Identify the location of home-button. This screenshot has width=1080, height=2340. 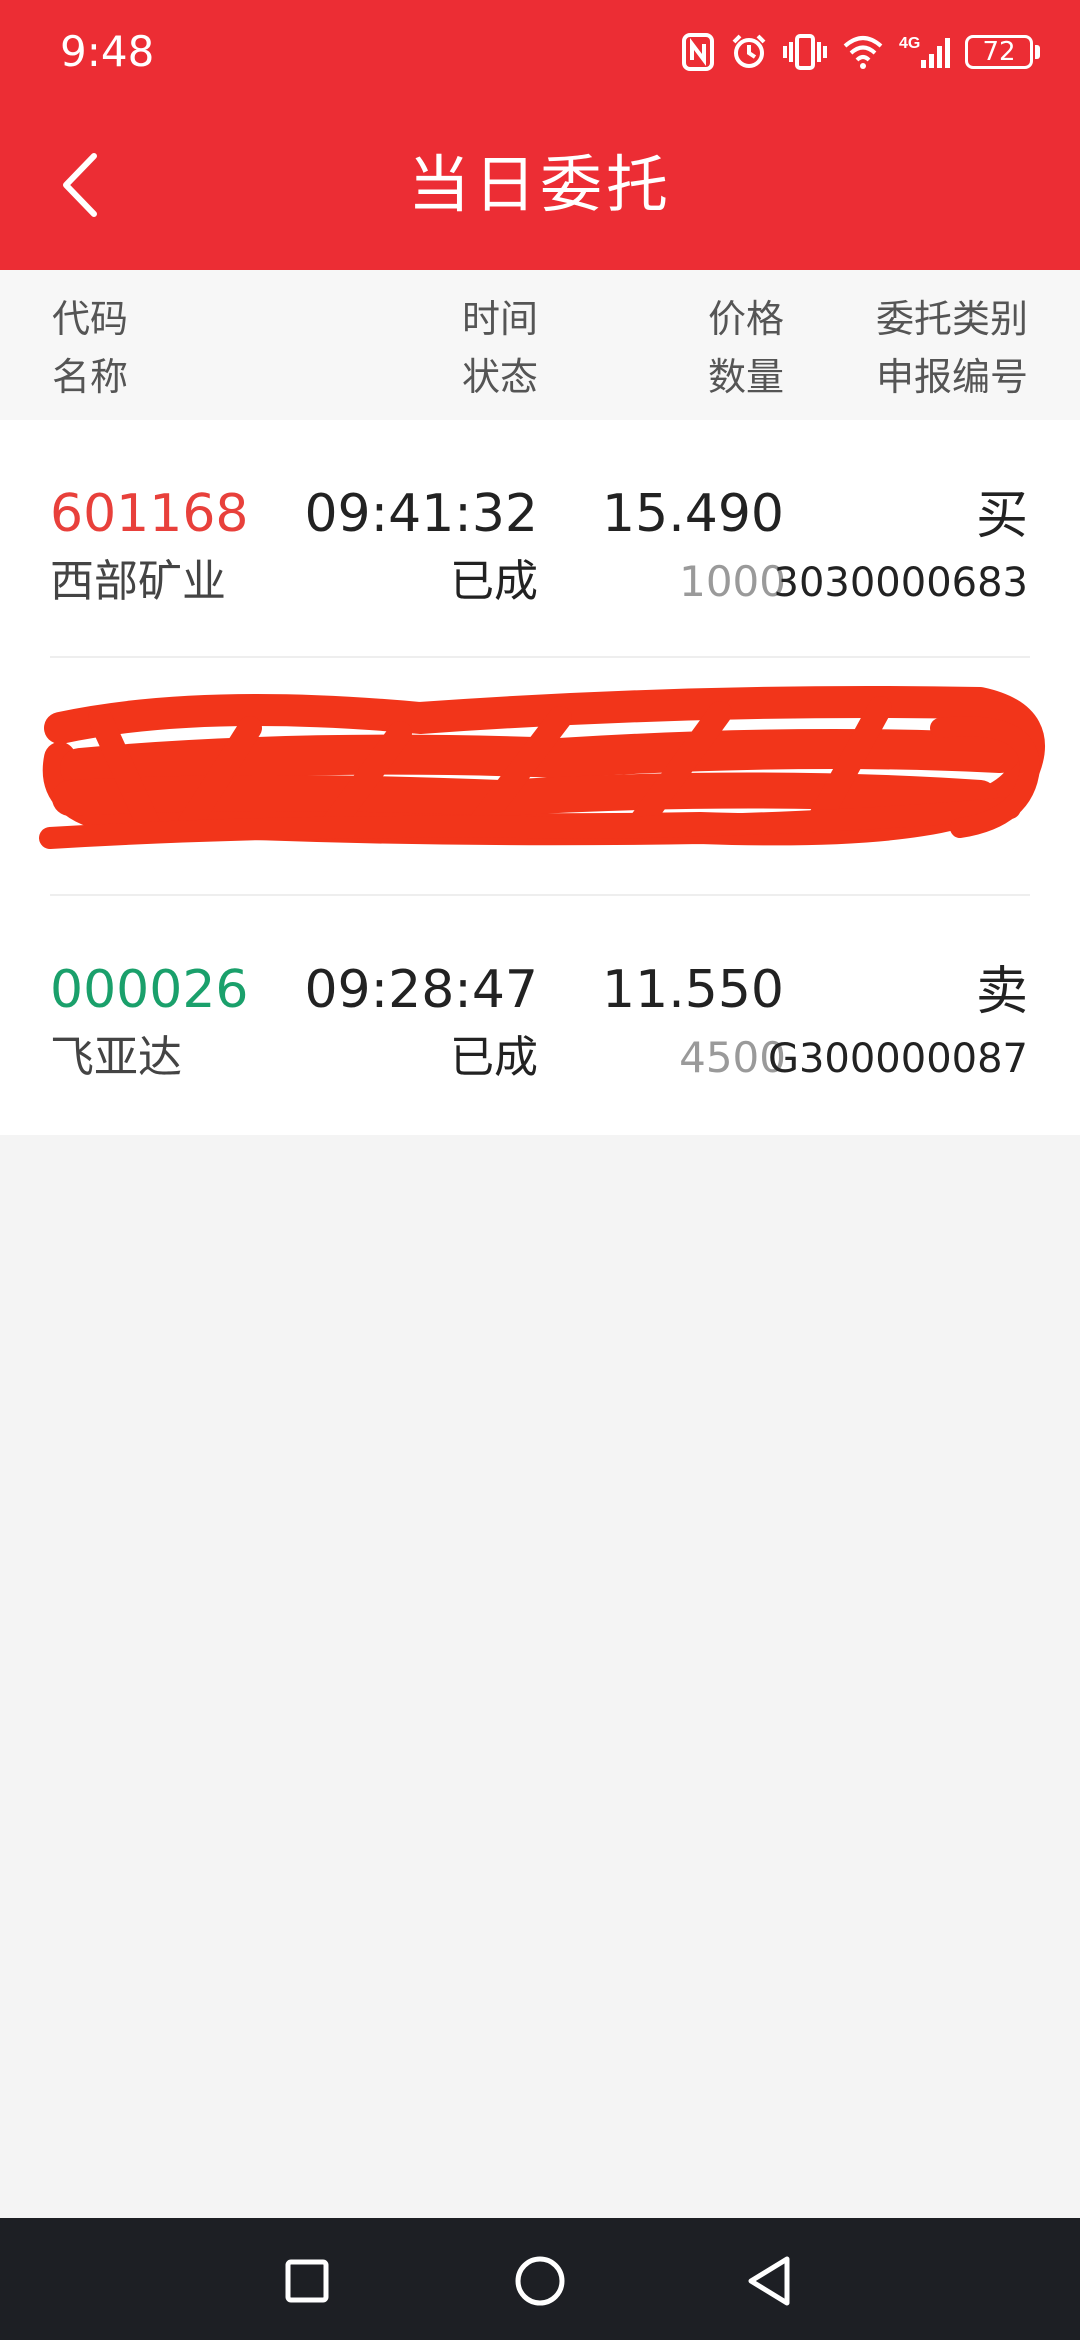
(540, 2281).